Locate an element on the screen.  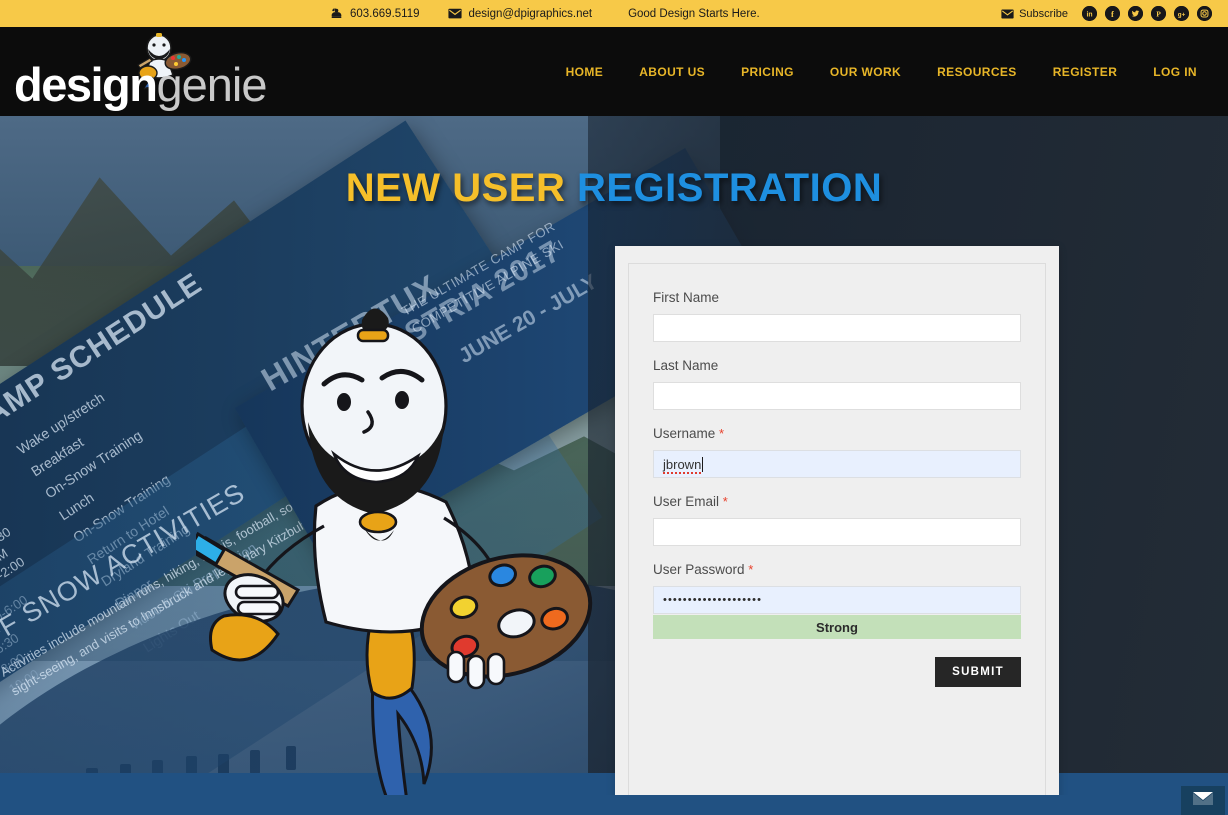
google-plus-icon: g+ is located at coordinates (1181, 13).